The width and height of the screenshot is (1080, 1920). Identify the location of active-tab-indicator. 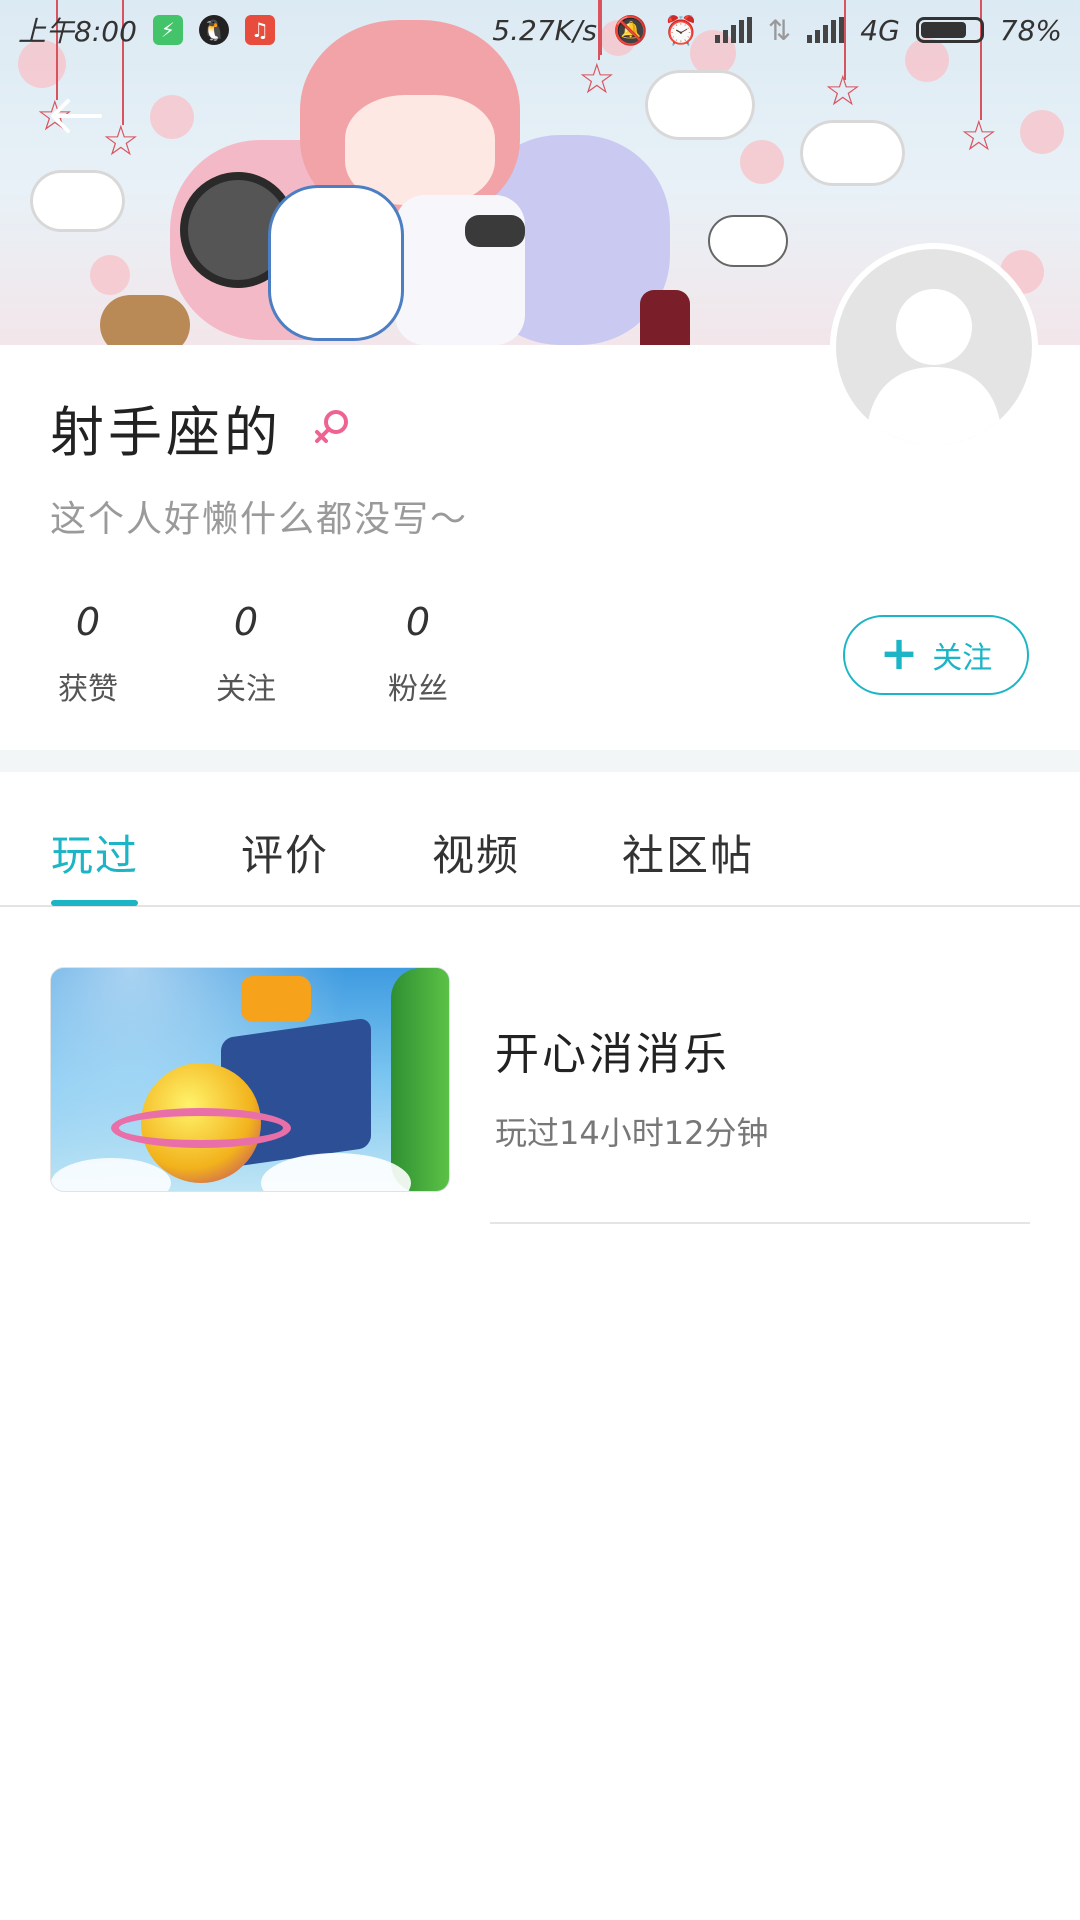
(94, 903).